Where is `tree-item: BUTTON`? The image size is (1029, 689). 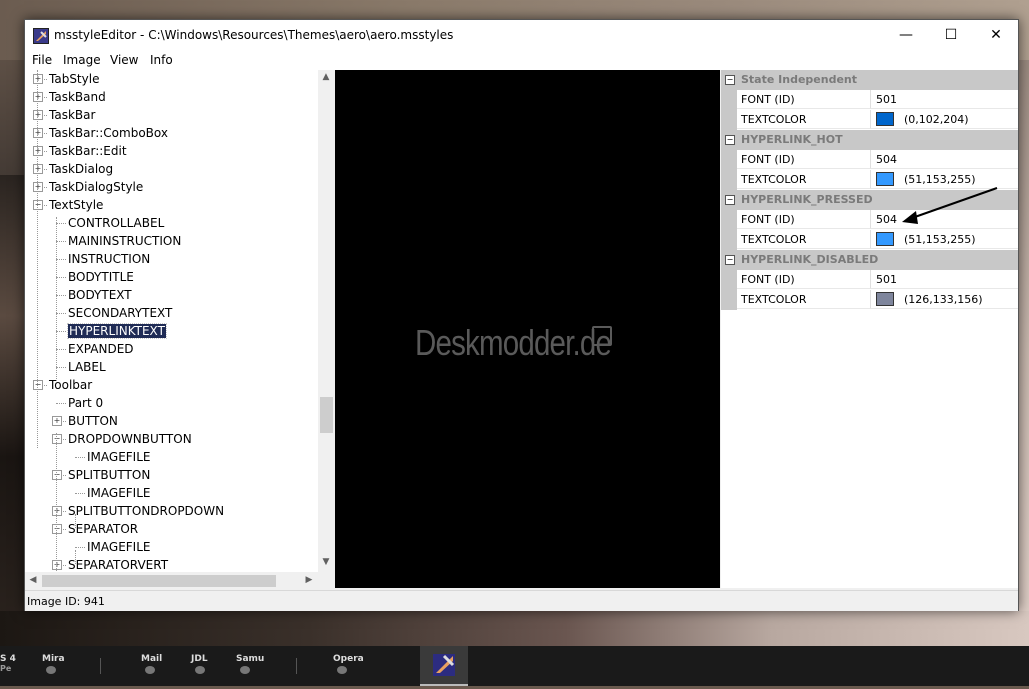
tree-item: BUTTON is located at coordinates (93, 421).